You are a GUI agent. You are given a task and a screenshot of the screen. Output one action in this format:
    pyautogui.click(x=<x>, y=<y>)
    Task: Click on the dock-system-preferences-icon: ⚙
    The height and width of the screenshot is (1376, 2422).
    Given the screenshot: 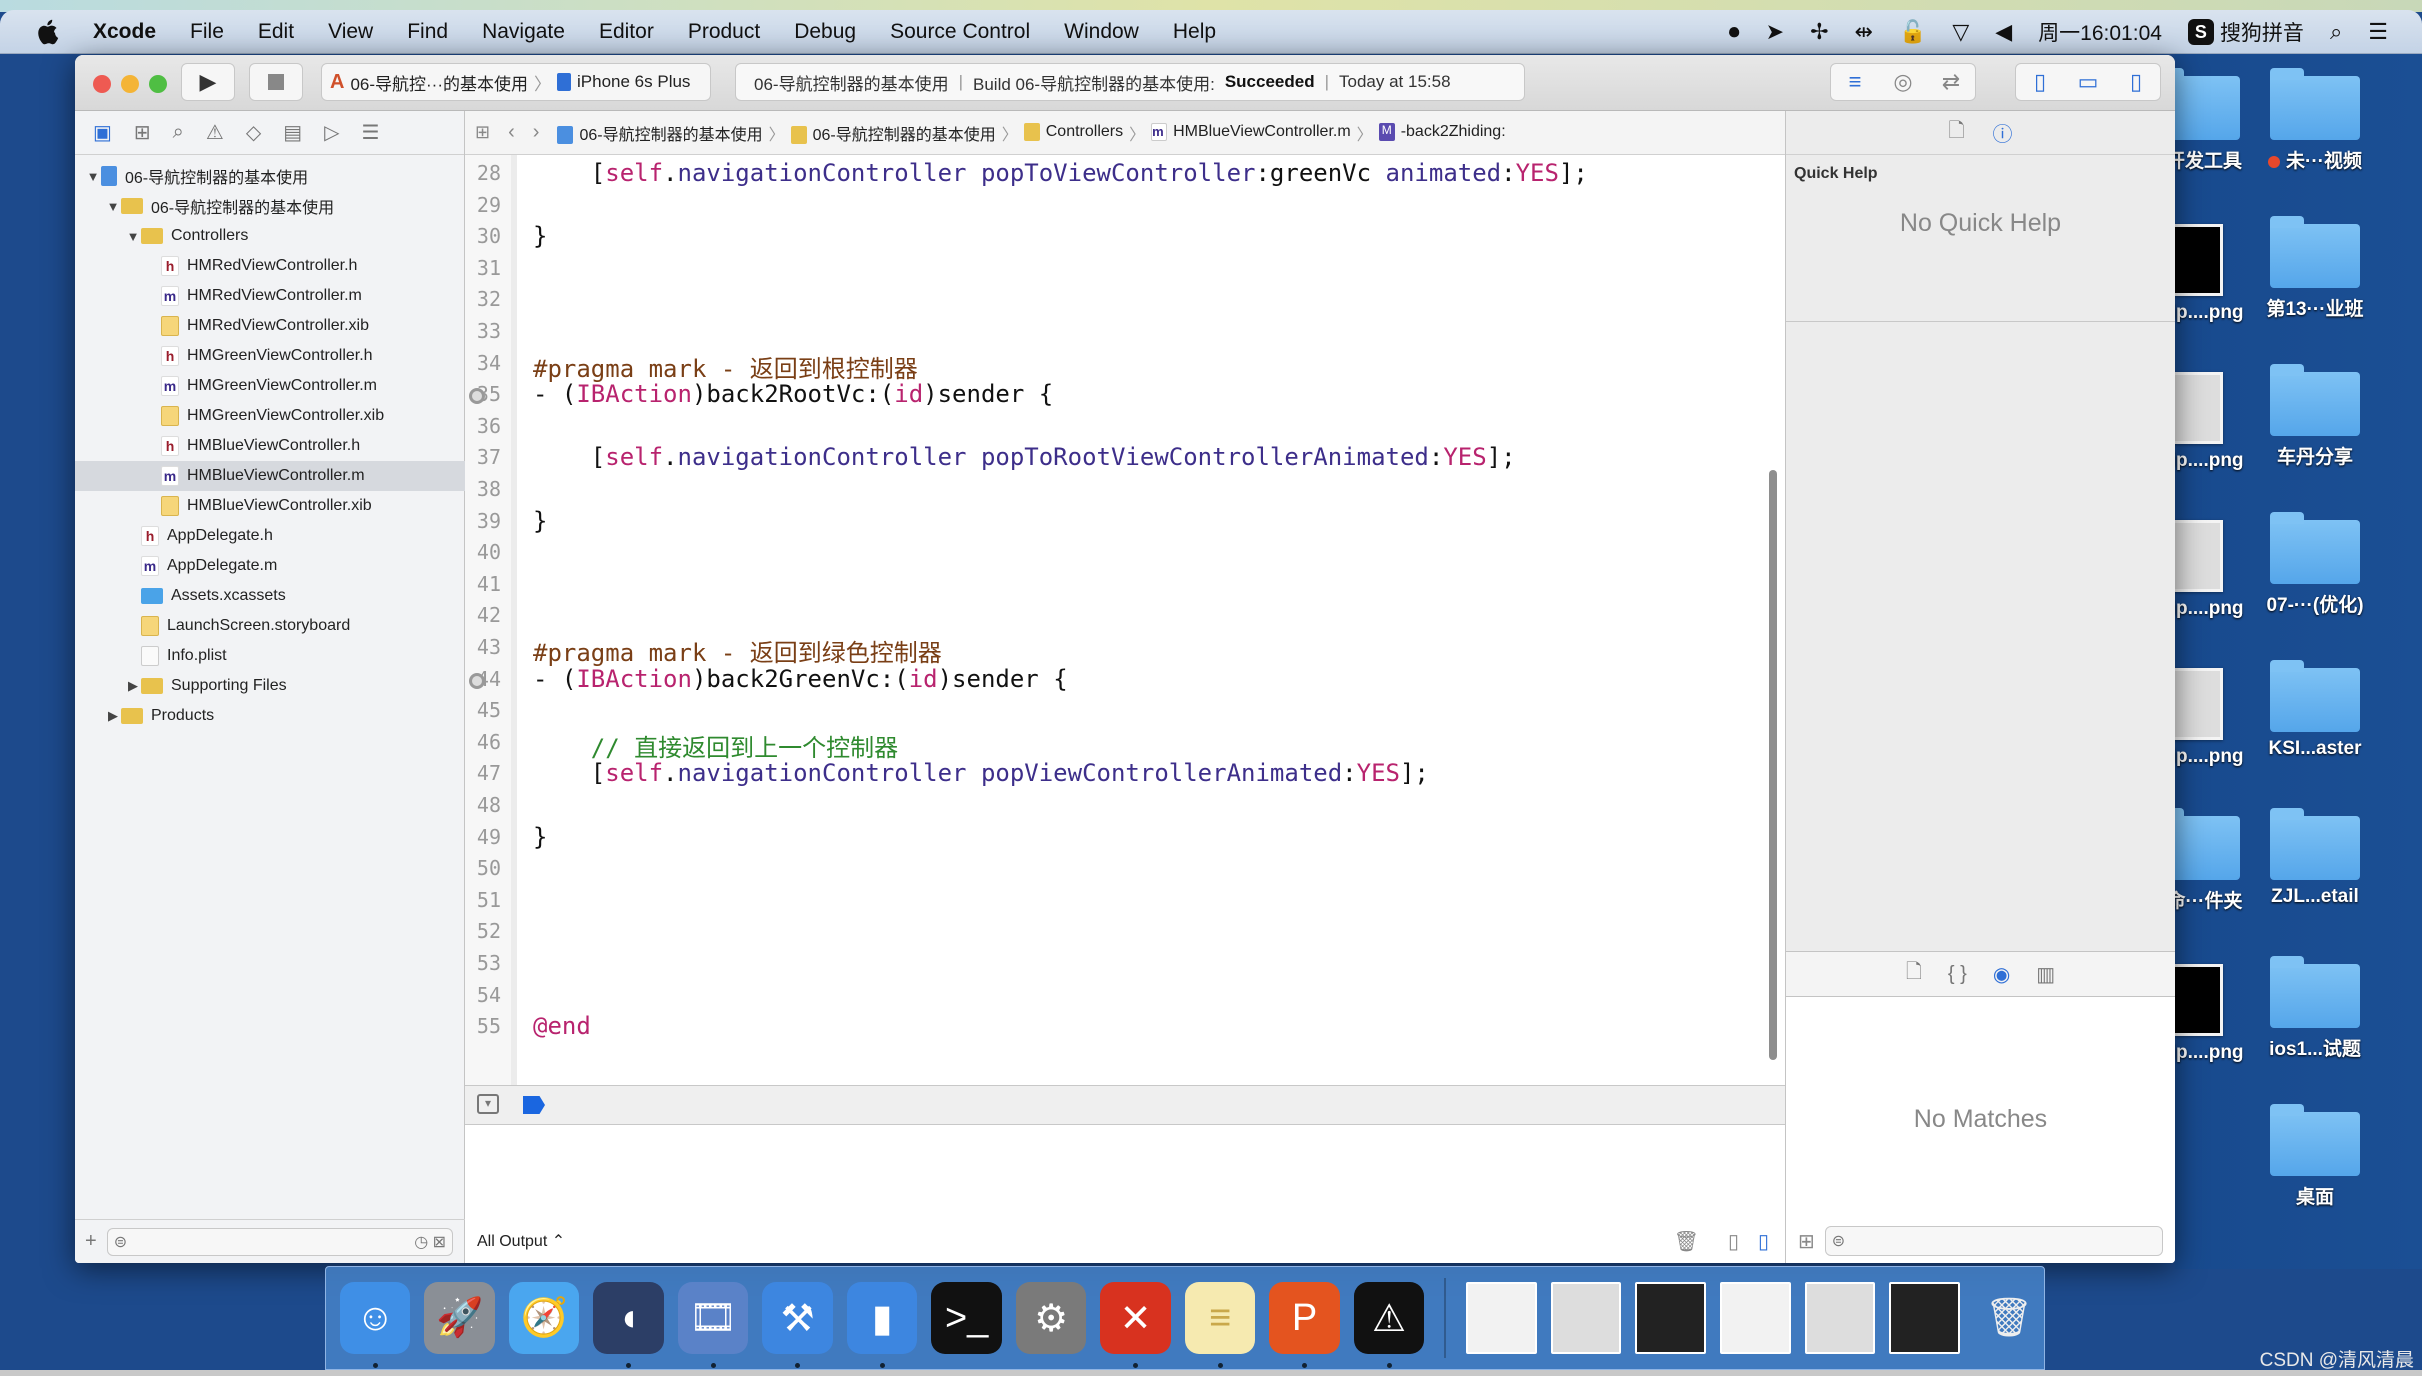 What is the action you would take?
    pyautogui.click(x=1051, y=1318)
    